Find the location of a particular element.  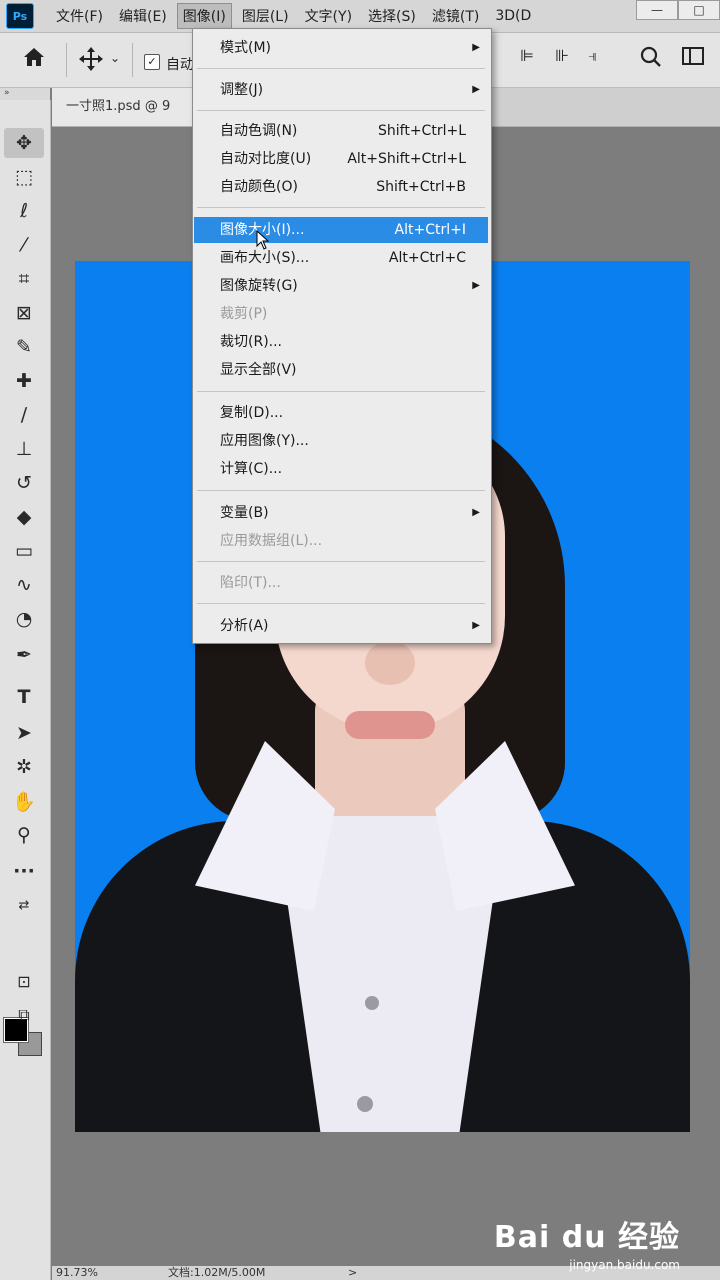

menu-item-auto-color: 自动颜色(O) Shift+Ctrl+B is located at coordinates (341, 187).